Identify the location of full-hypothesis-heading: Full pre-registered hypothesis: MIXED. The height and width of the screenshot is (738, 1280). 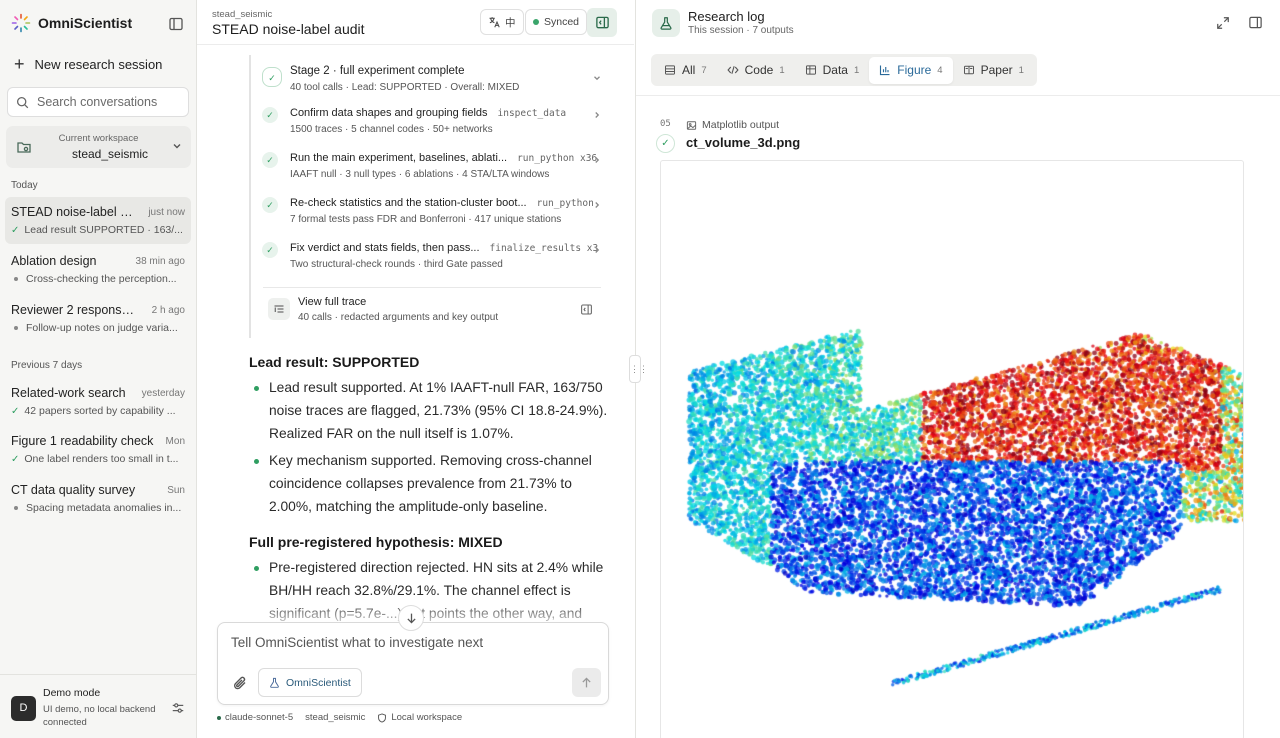
(376, 542).